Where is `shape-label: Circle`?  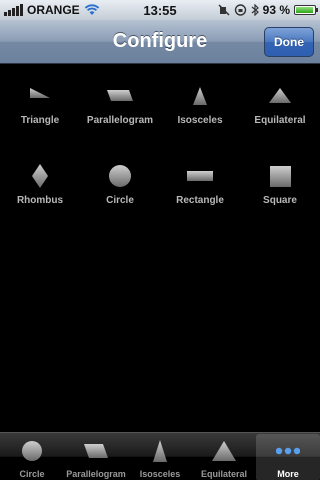
shape-label: Circle is located at coordinates (120, 200).